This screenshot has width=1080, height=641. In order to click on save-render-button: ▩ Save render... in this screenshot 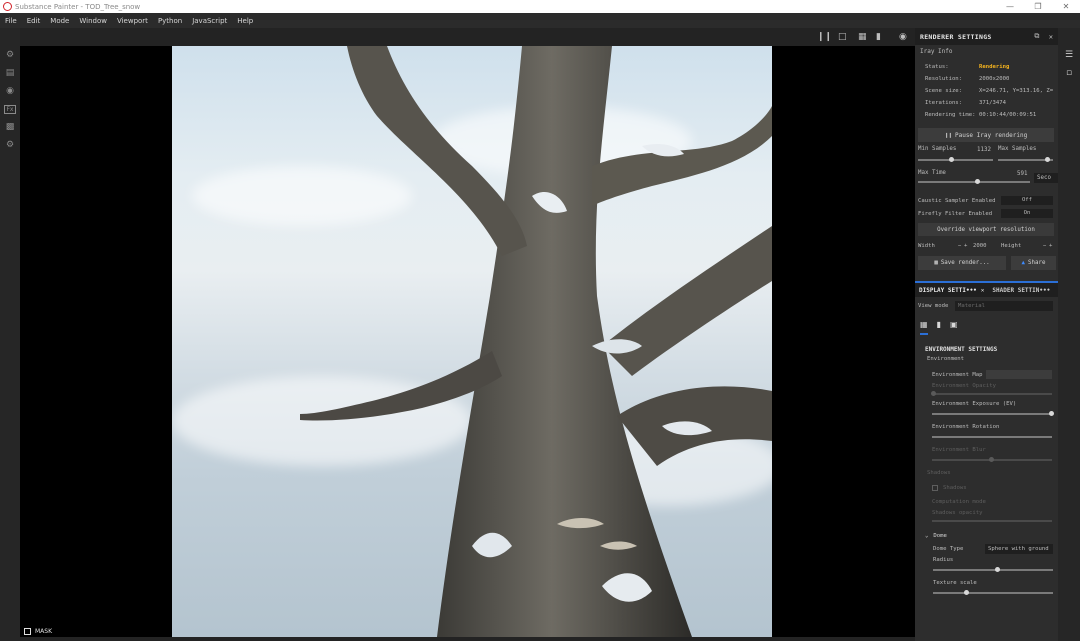, I will do `click(962, 263)`.